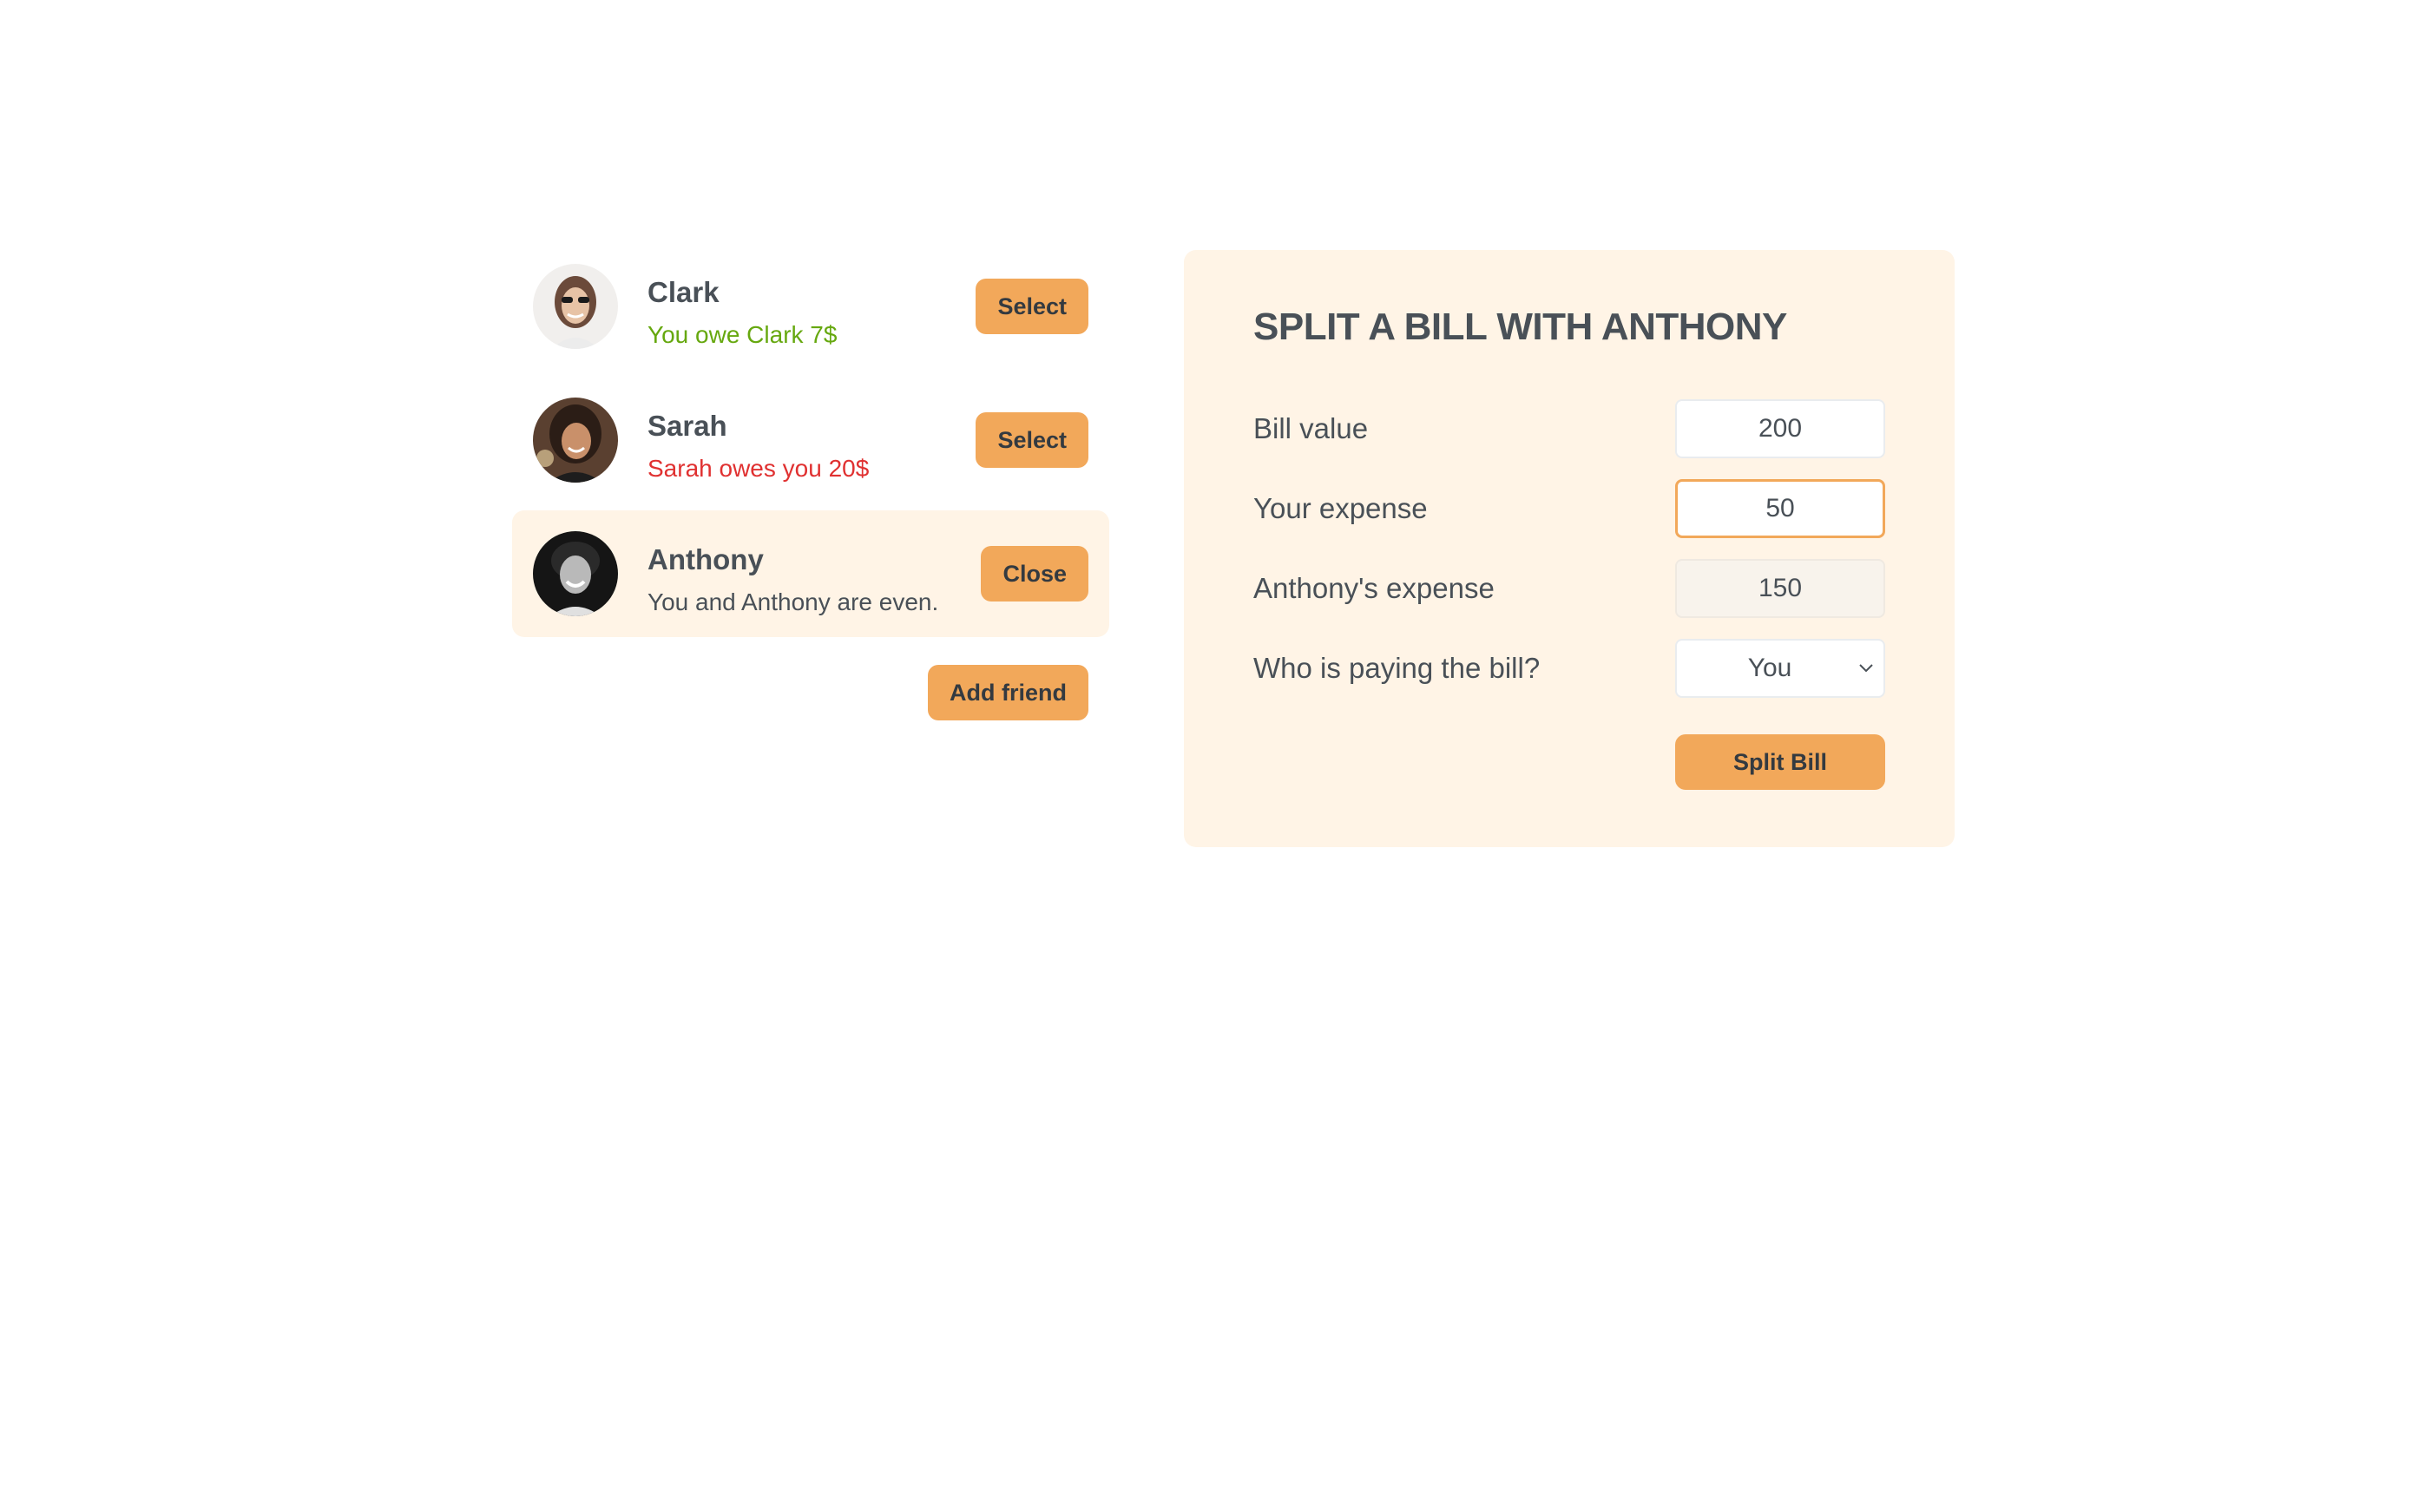  What do you see at coordinates (1866, 668) in the screenshot?
I see `chevron-down-icon` at bounding box center [1866, 668].